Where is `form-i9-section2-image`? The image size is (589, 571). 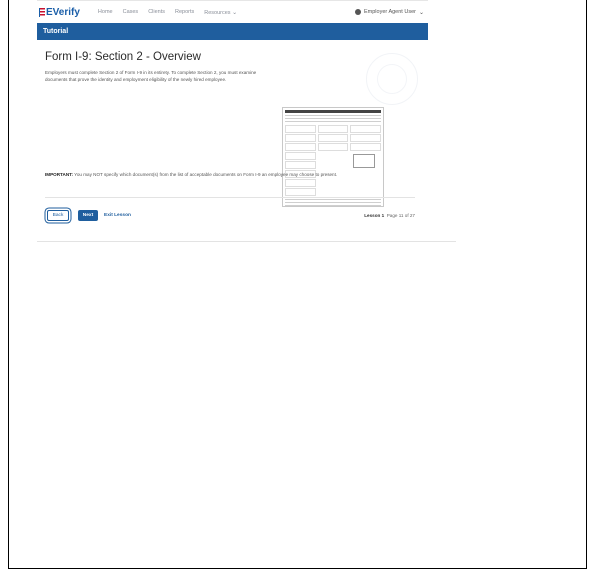
form-i9-section2-image is located at coordinates (333, 157).